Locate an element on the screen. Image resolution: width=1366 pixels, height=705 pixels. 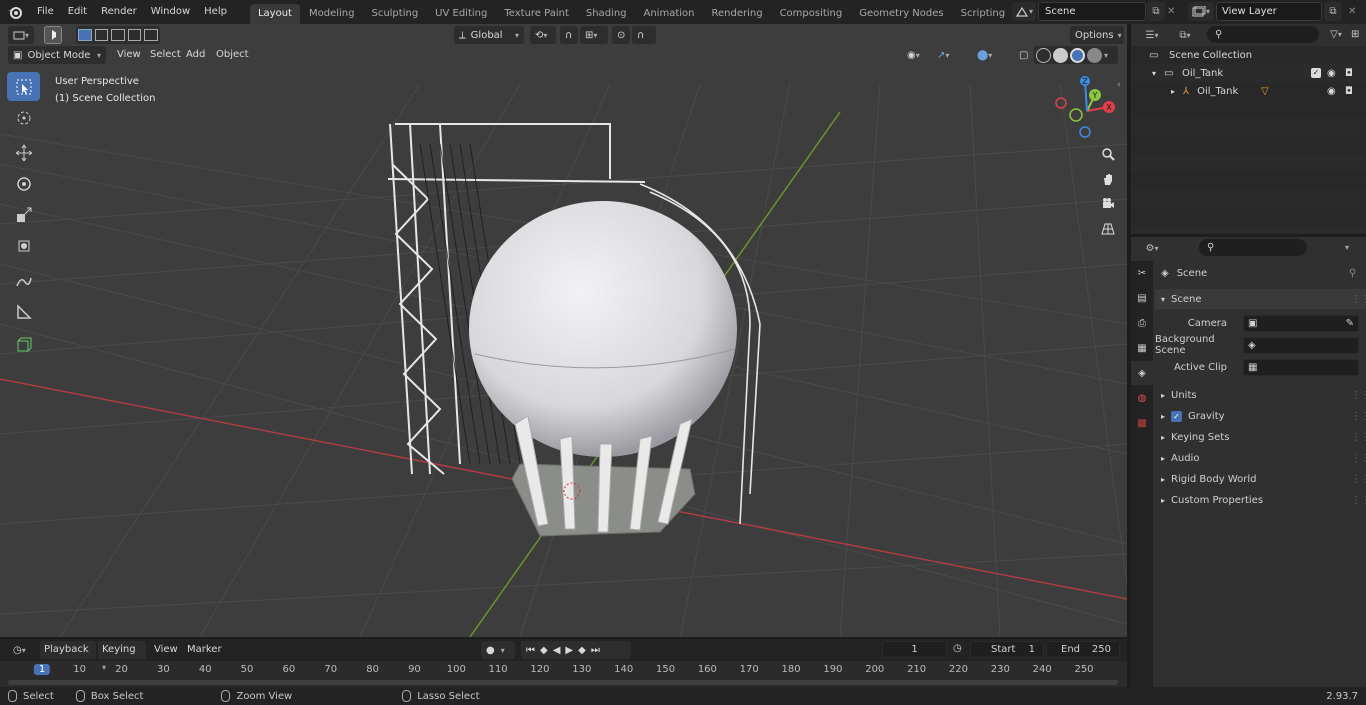
sidebar-toggle-icon: ‹ is located at coordinates (1119, 85).